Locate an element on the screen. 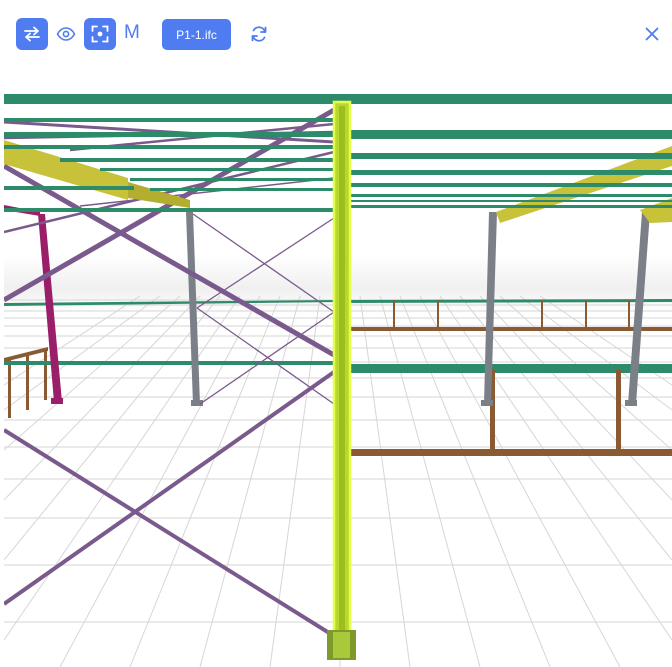  swap-arrows-icon is located at coordinates (32, 34).